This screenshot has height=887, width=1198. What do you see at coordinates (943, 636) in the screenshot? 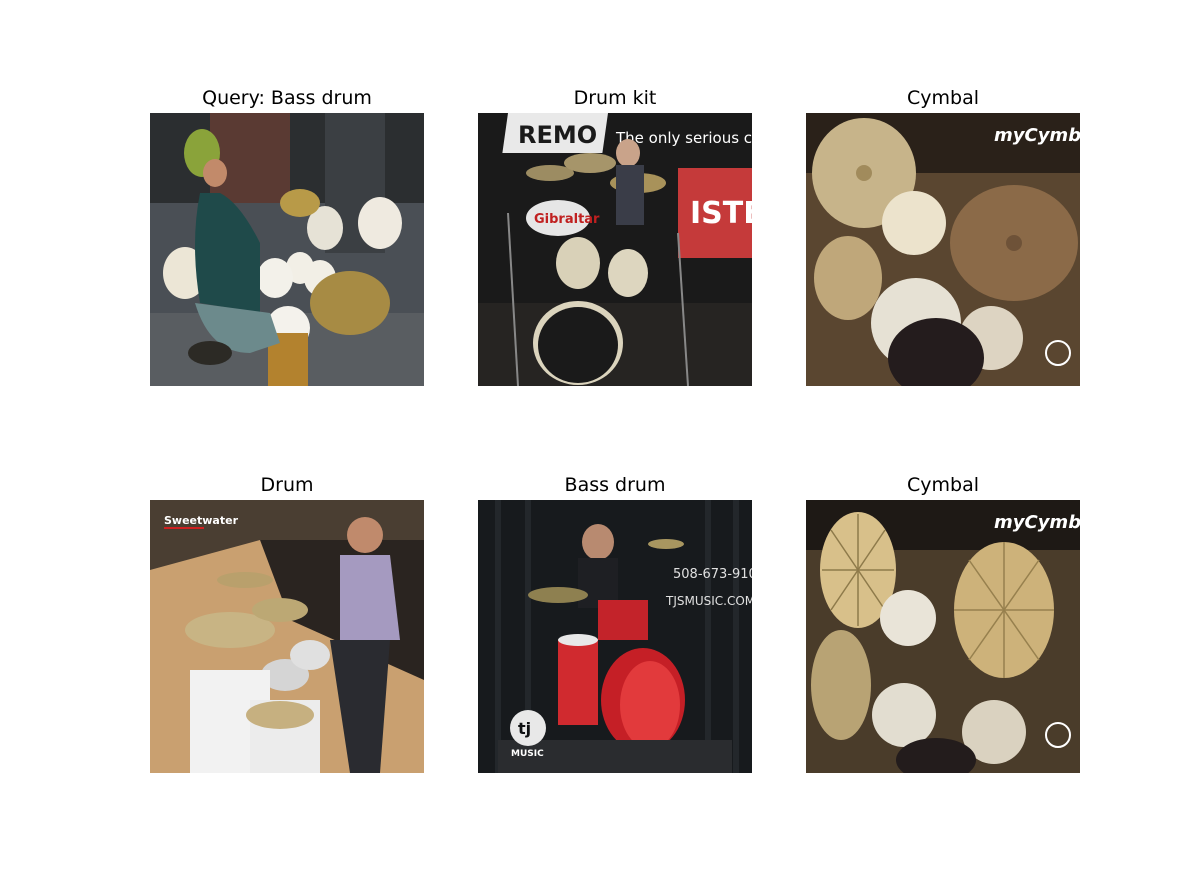
I see `panel-image-cymbal-overhead-2: myCymbal.com` at bounding box center [943, 636].